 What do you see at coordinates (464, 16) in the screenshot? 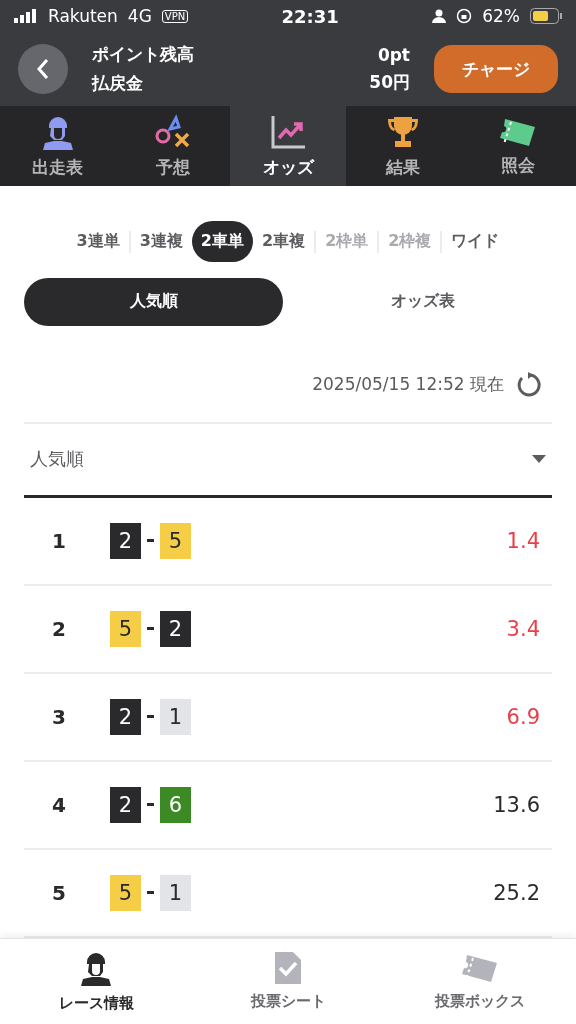
I see `rotation-lock-icon` at bounding box center [464, 16].